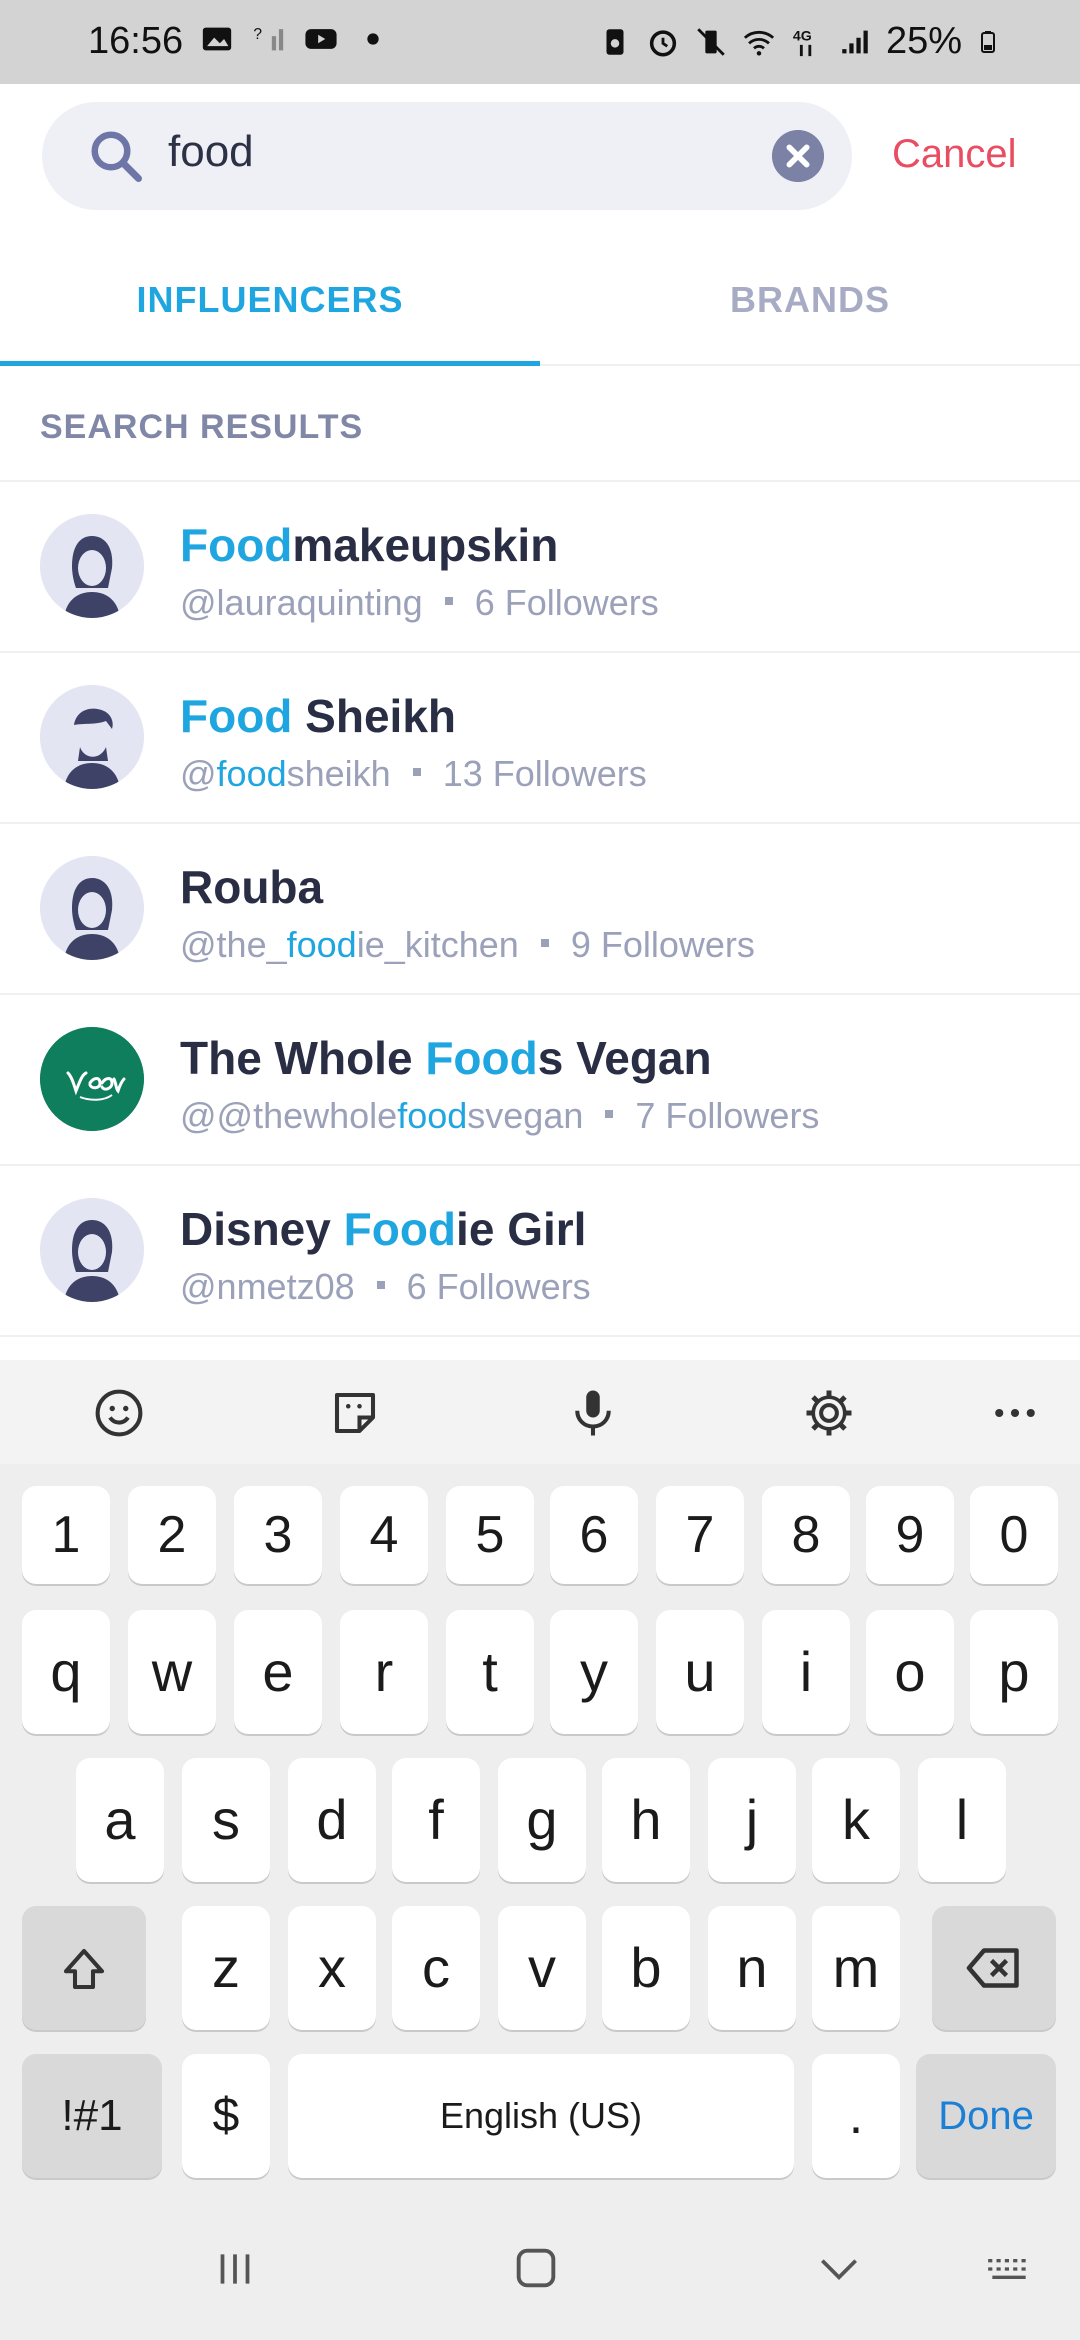 Image resolution: width=1080 pixels, height=2340 pixels. I want to click on key-6: 6, so click(594, 1535).